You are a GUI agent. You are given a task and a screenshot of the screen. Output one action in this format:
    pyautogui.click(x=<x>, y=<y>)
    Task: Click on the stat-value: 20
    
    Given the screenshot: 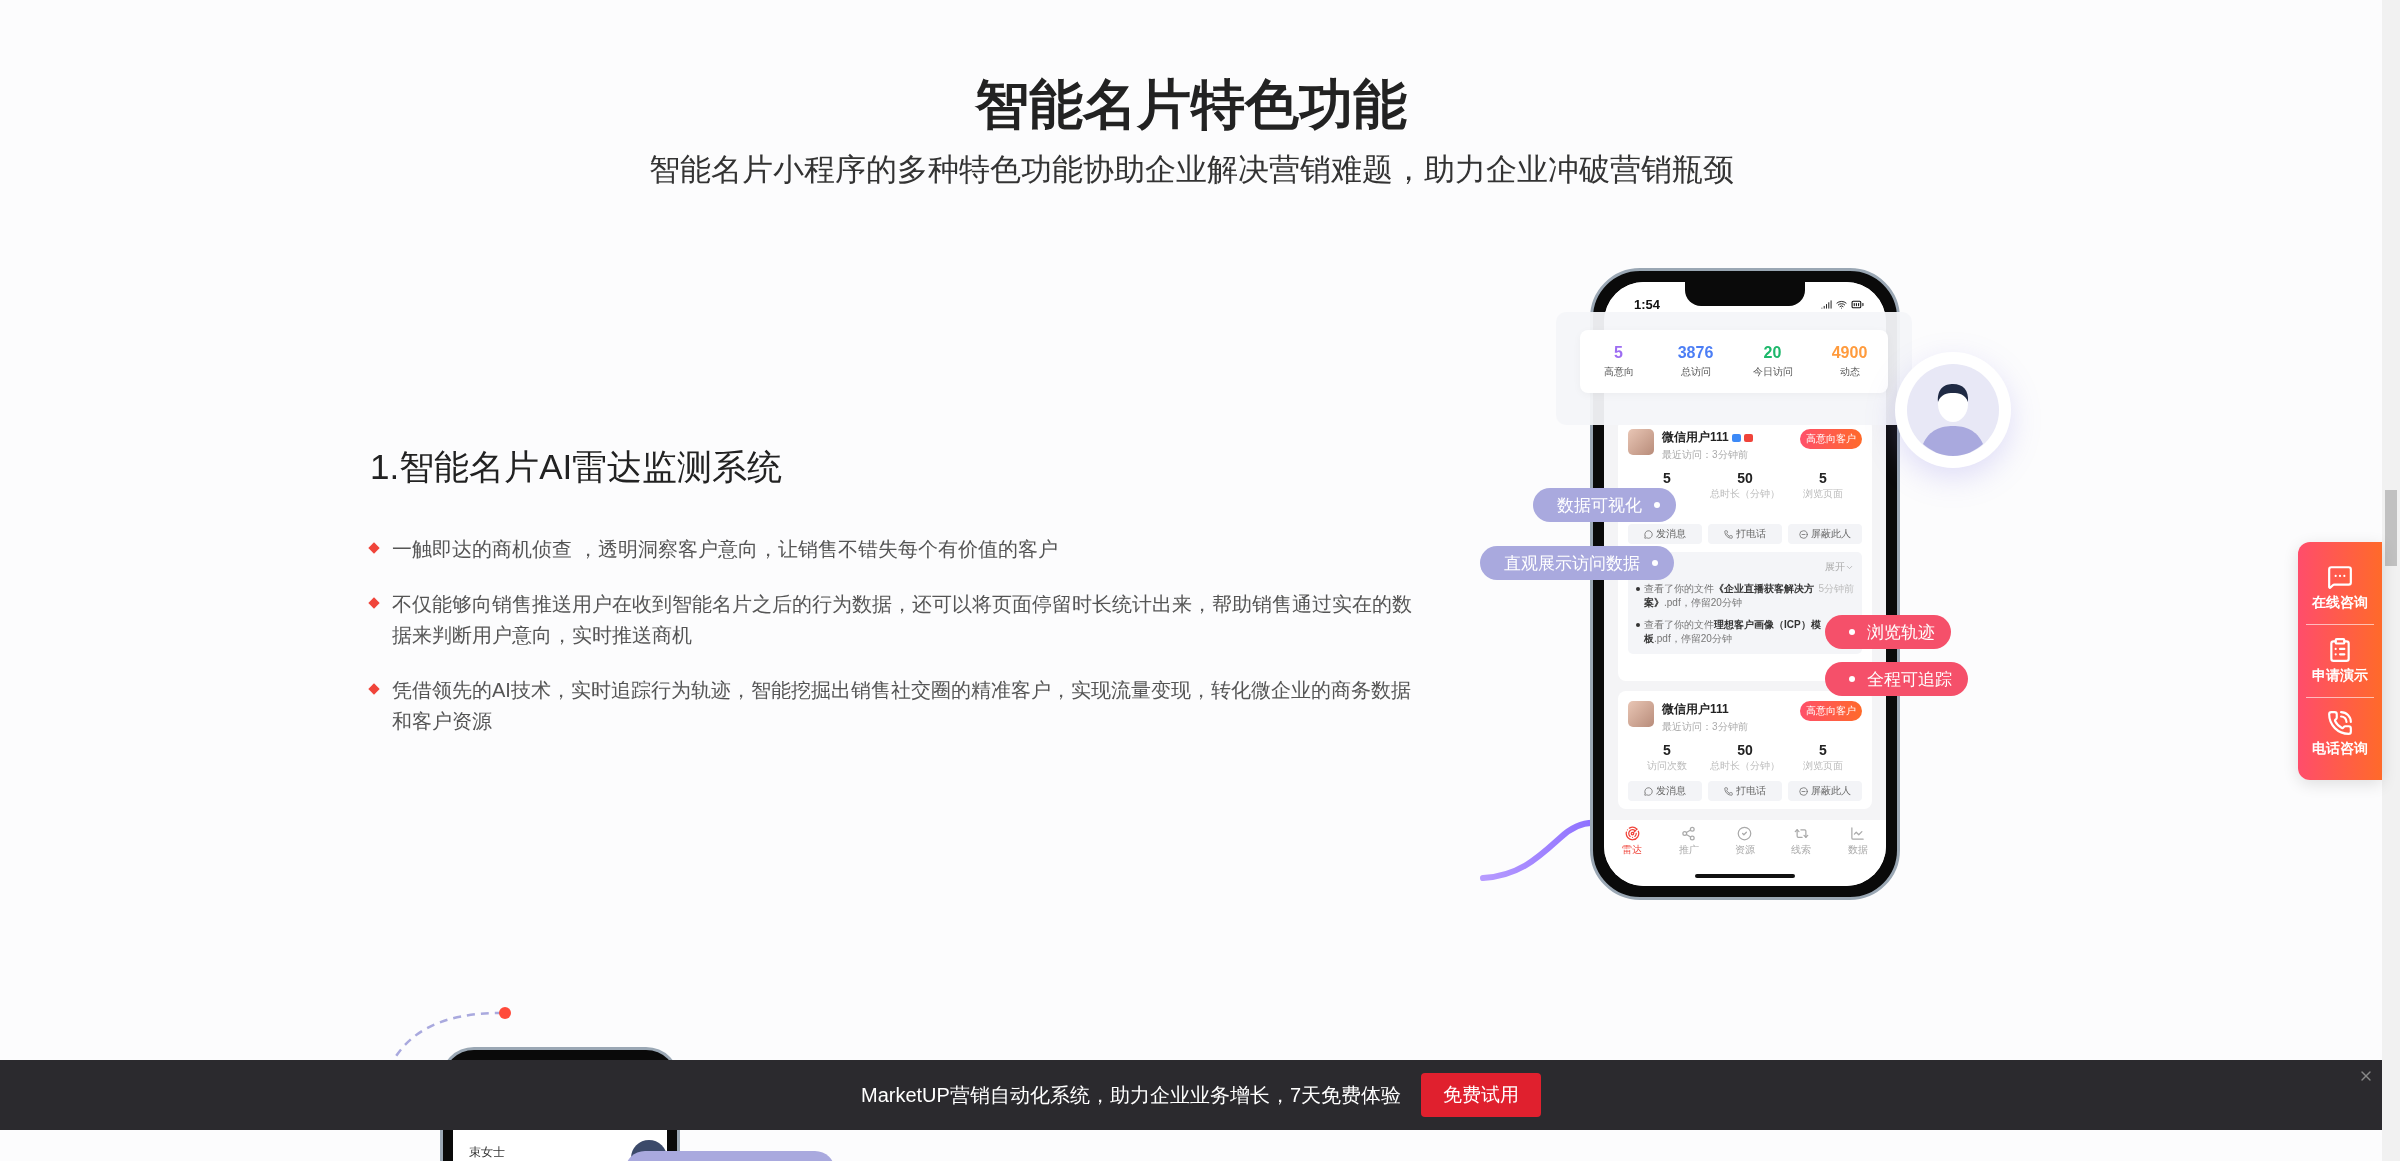 What is the action you would take?
    pyautogui.click(x=1772, y=353)
    